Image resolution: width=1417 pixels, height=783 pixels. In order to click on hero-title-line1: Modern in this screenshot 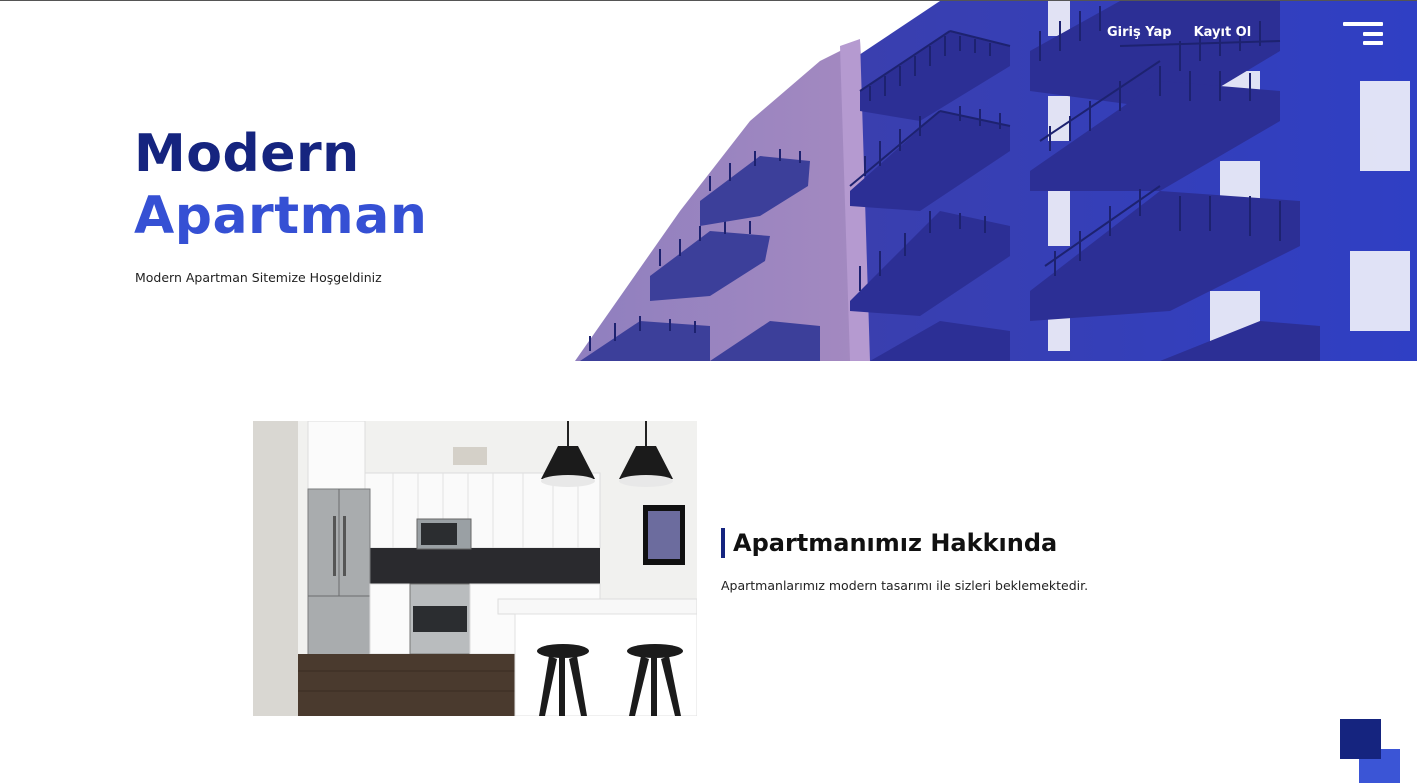, I will do `click(247, 154)`.